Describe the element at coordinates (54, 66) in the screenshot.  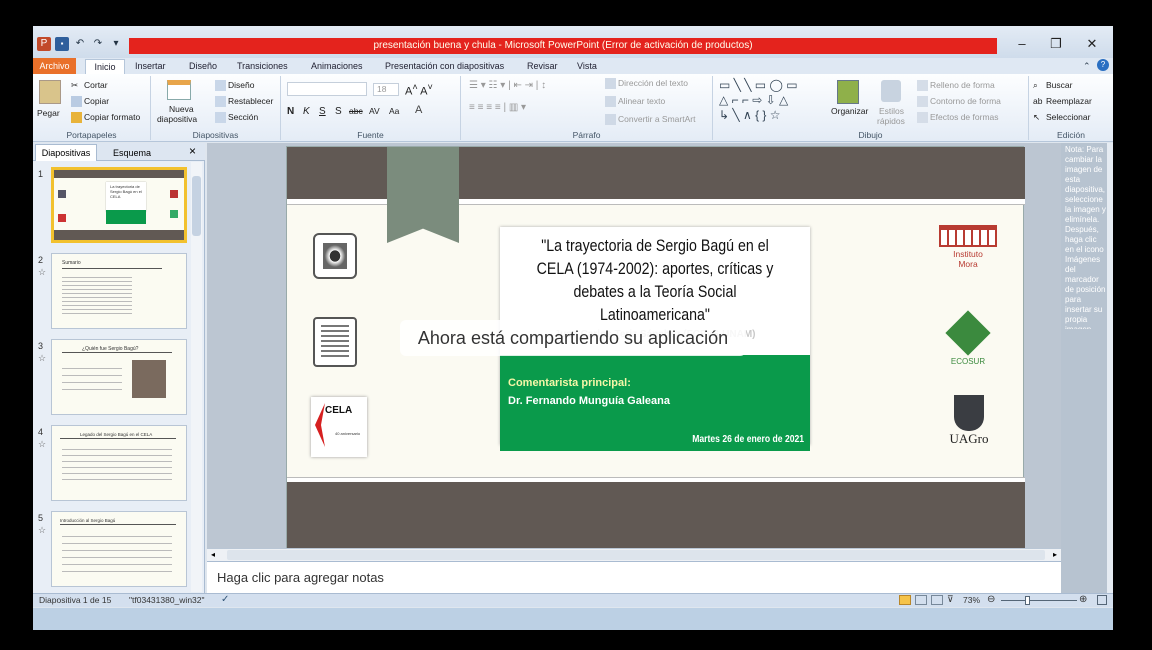
I see `tab-archivo: Archivo` at that location.